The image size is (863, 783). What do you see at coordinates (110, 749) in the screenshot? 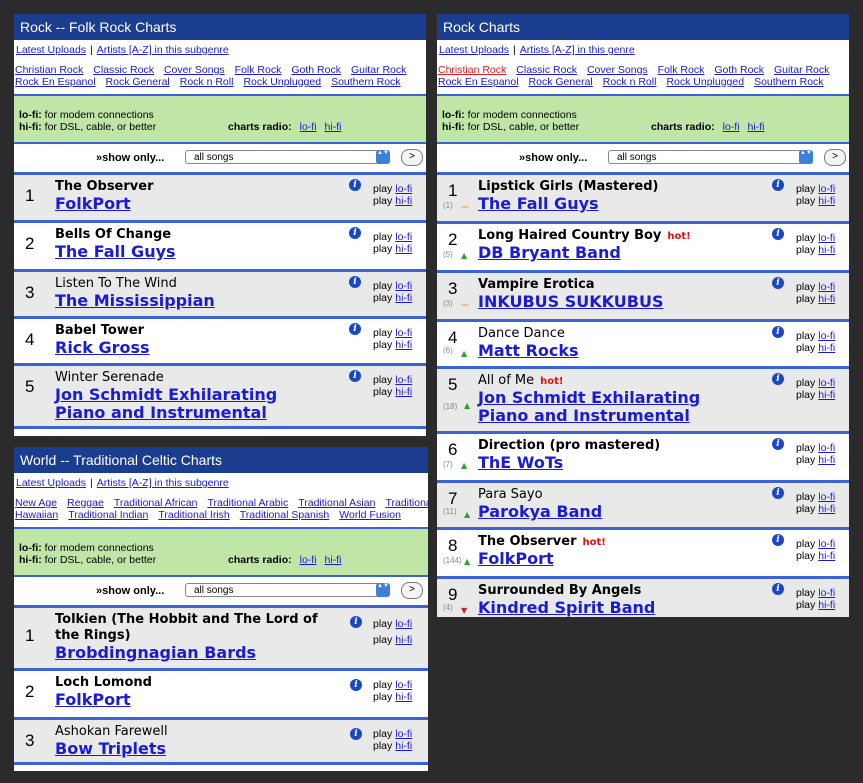
I see `artist-link: Bow Triplets` at bounding box center [110, 749].